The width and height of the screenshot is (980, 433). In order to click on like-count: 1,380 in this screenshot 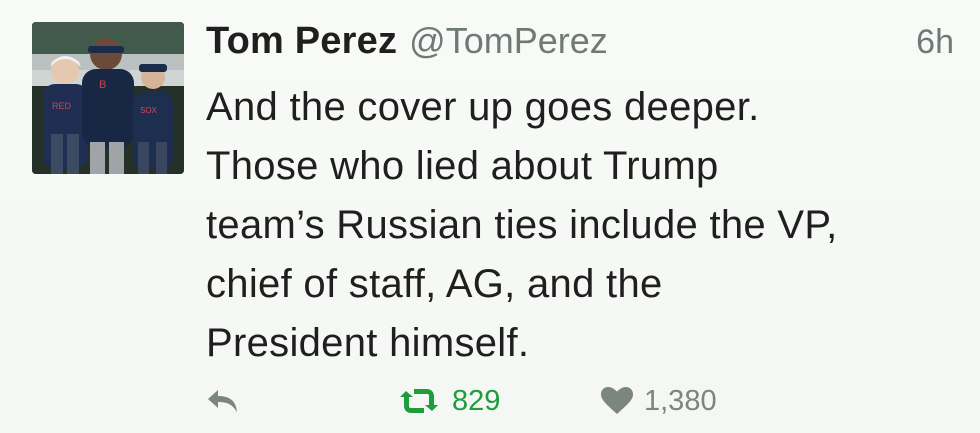, I will do `click(680, 400)`.